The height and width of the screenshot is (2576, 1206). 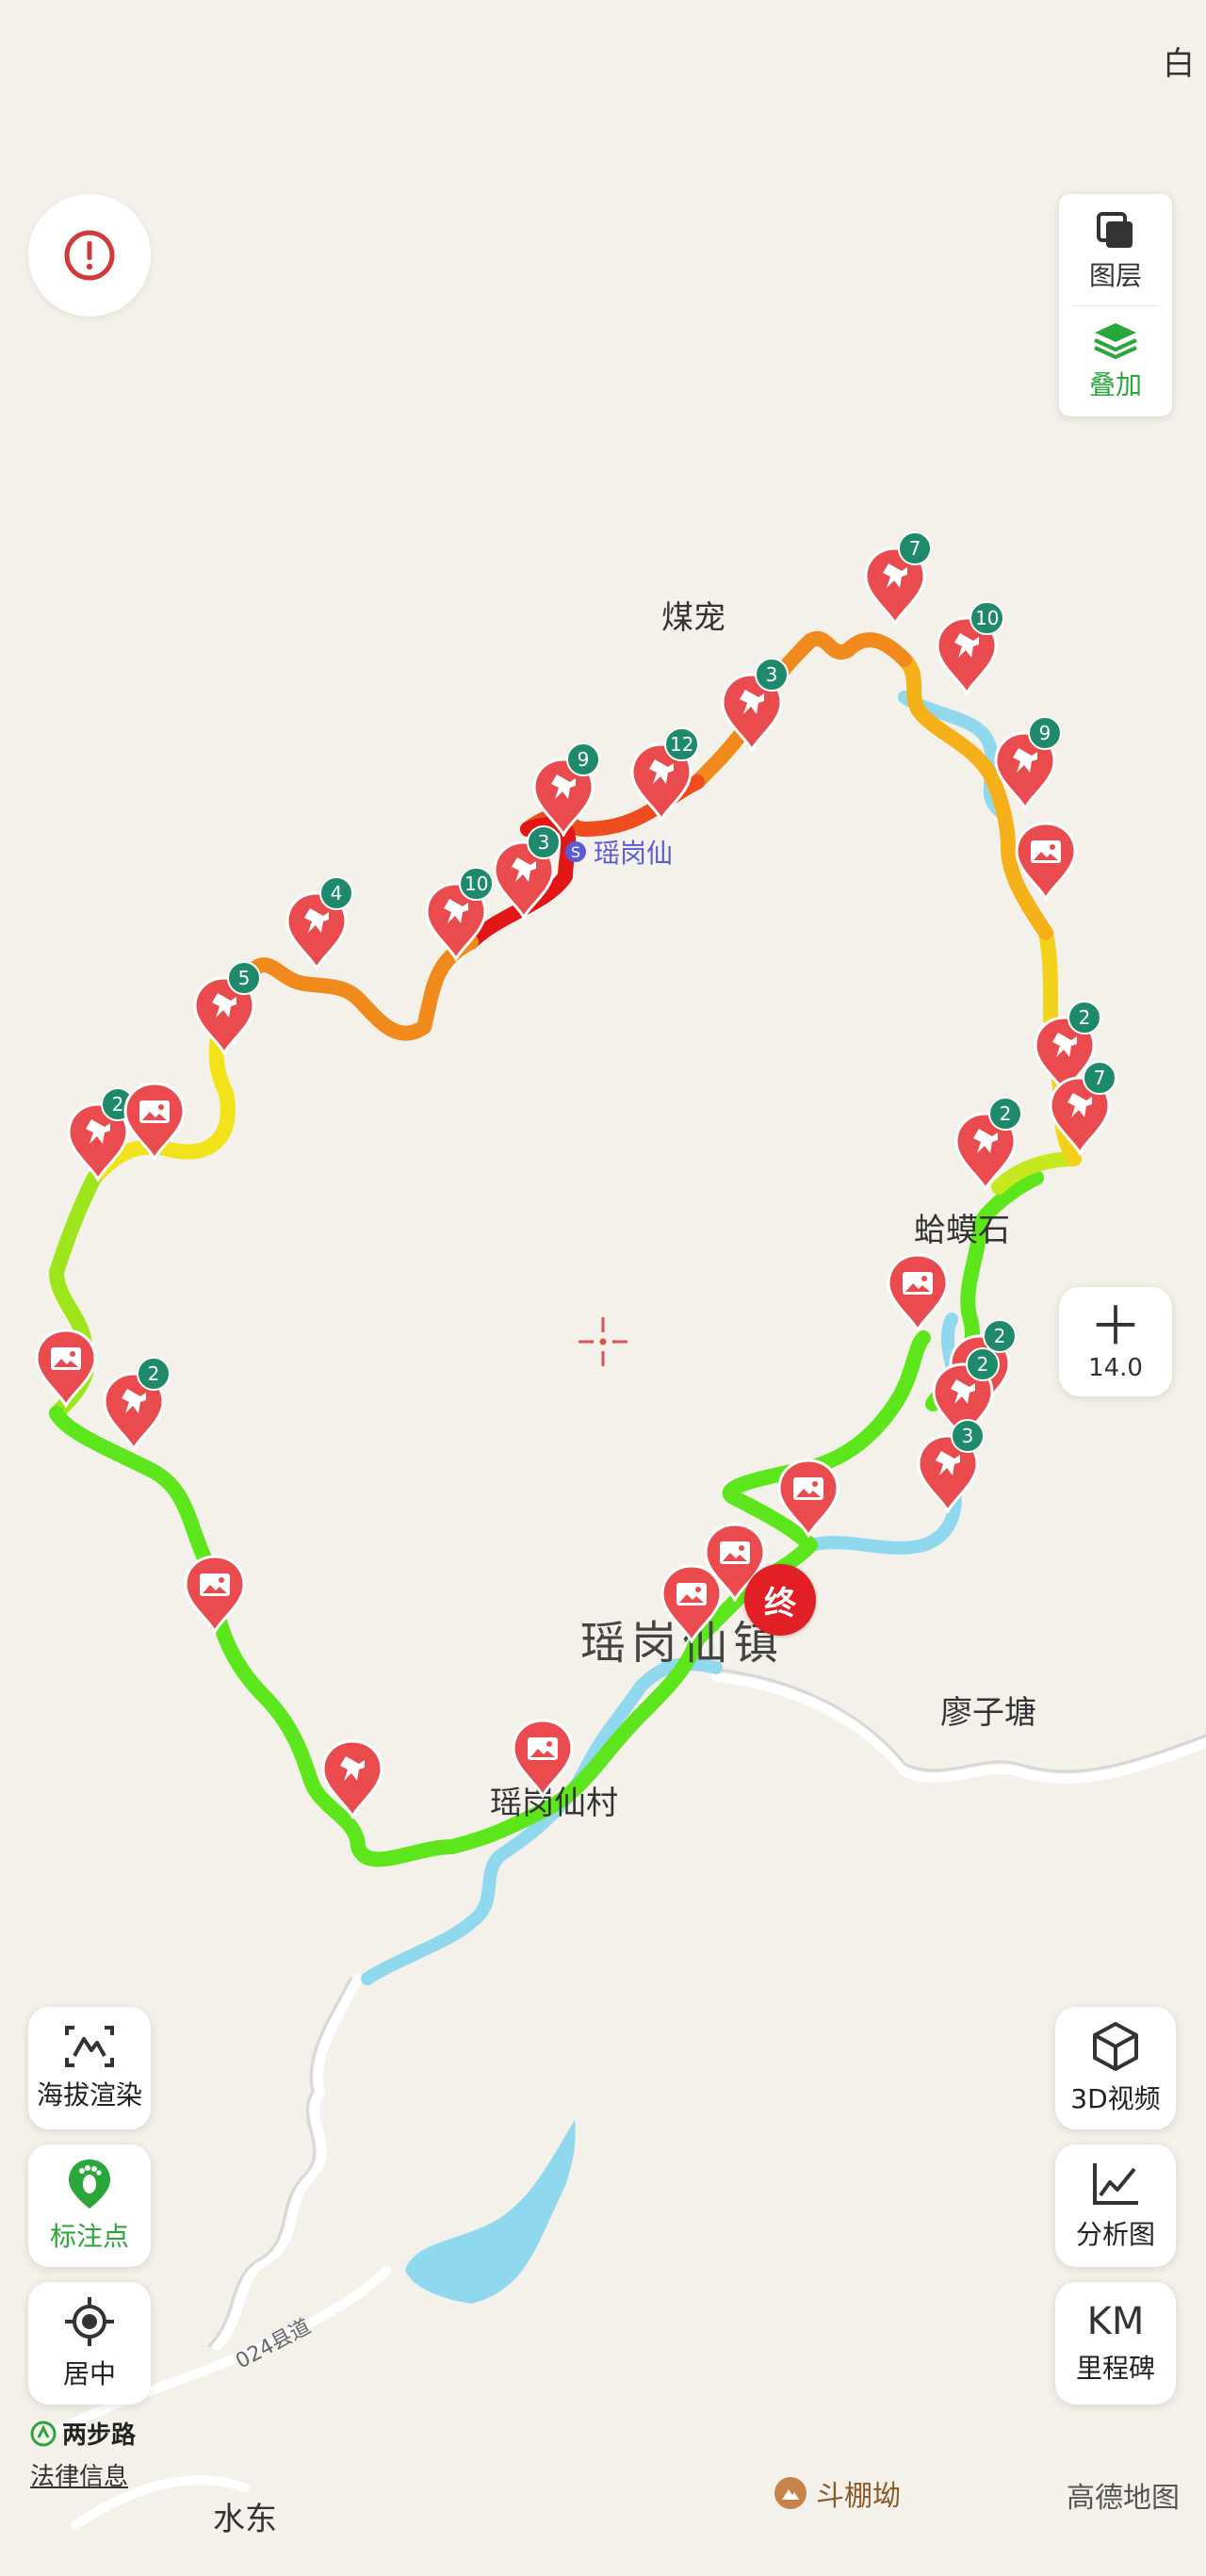 What do you see at coordinates (1115, 251) in the screenshot?
I see `layers-button: 图层` at bounding box center [1115, 251].